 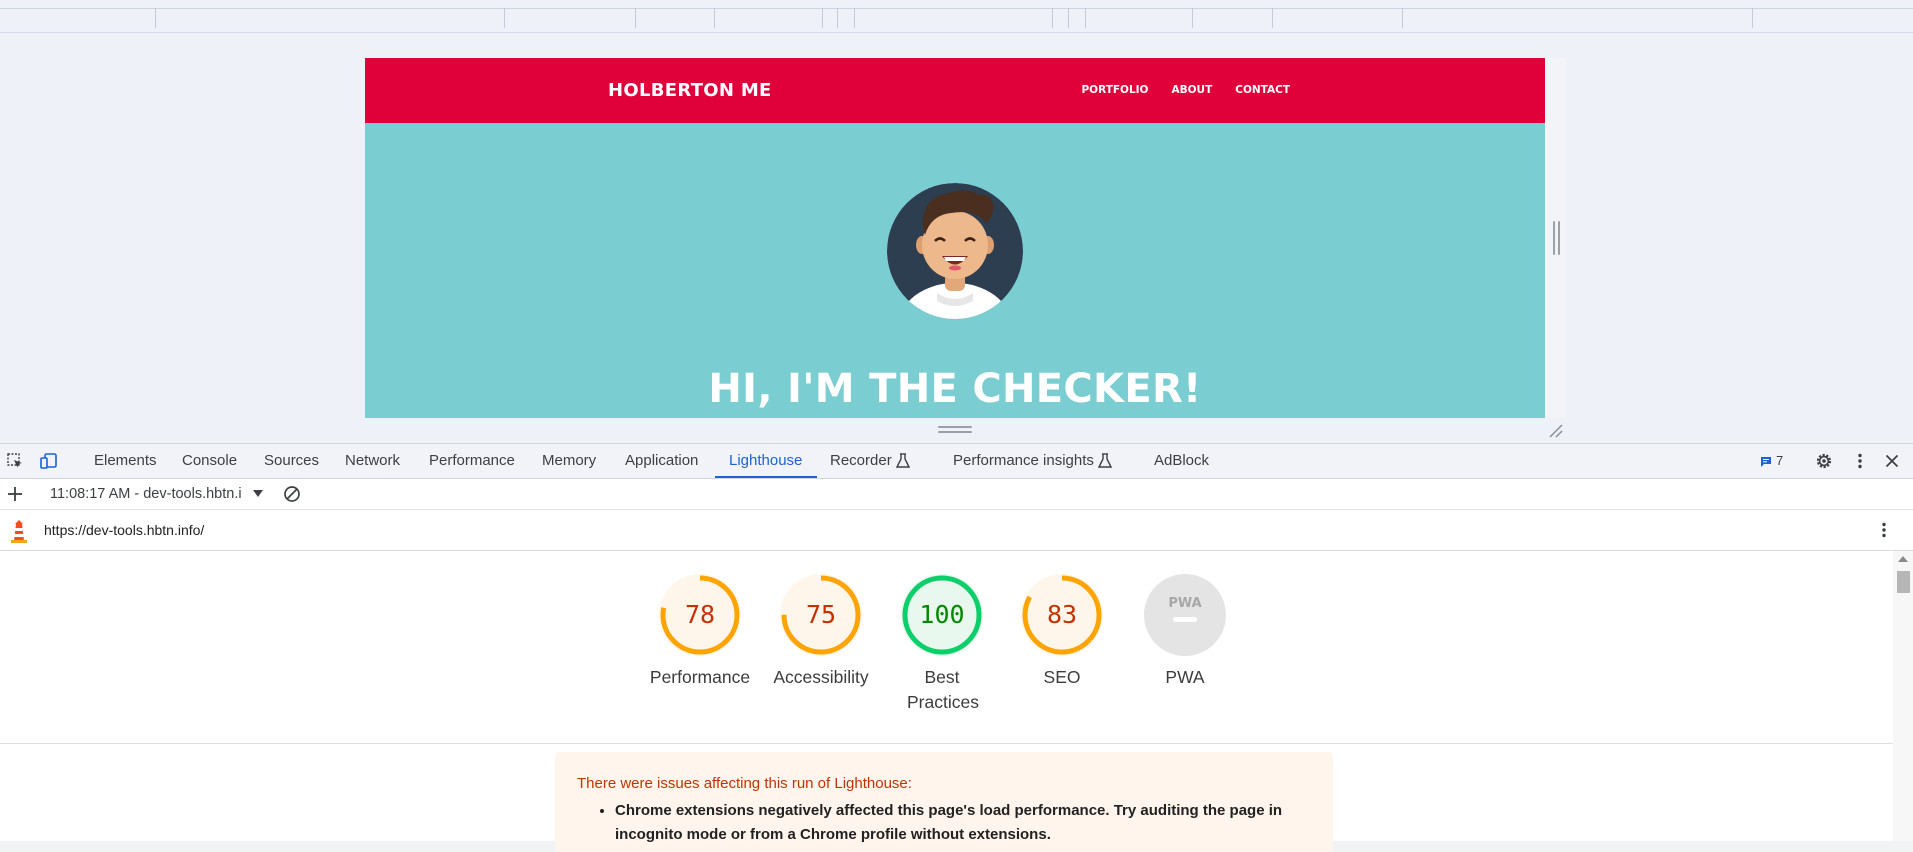 I want to click on gauge-ring: 75, so click(x=821, y=615).